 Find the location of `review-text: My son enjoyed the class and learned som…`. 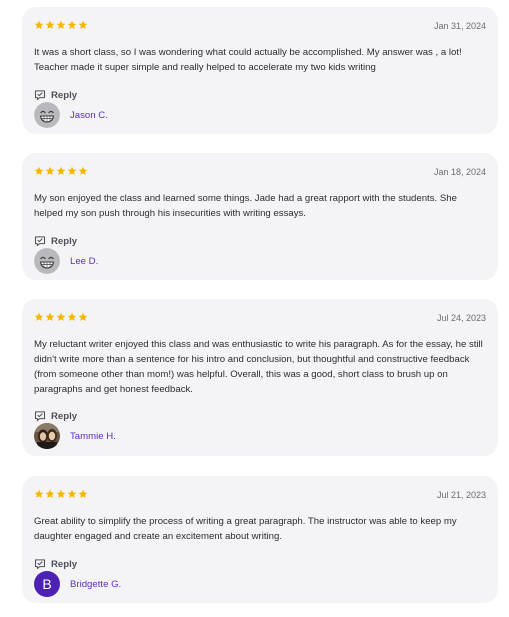

review-text: My son enjoyed the class and learned som… is located at coordinates (245, 206).